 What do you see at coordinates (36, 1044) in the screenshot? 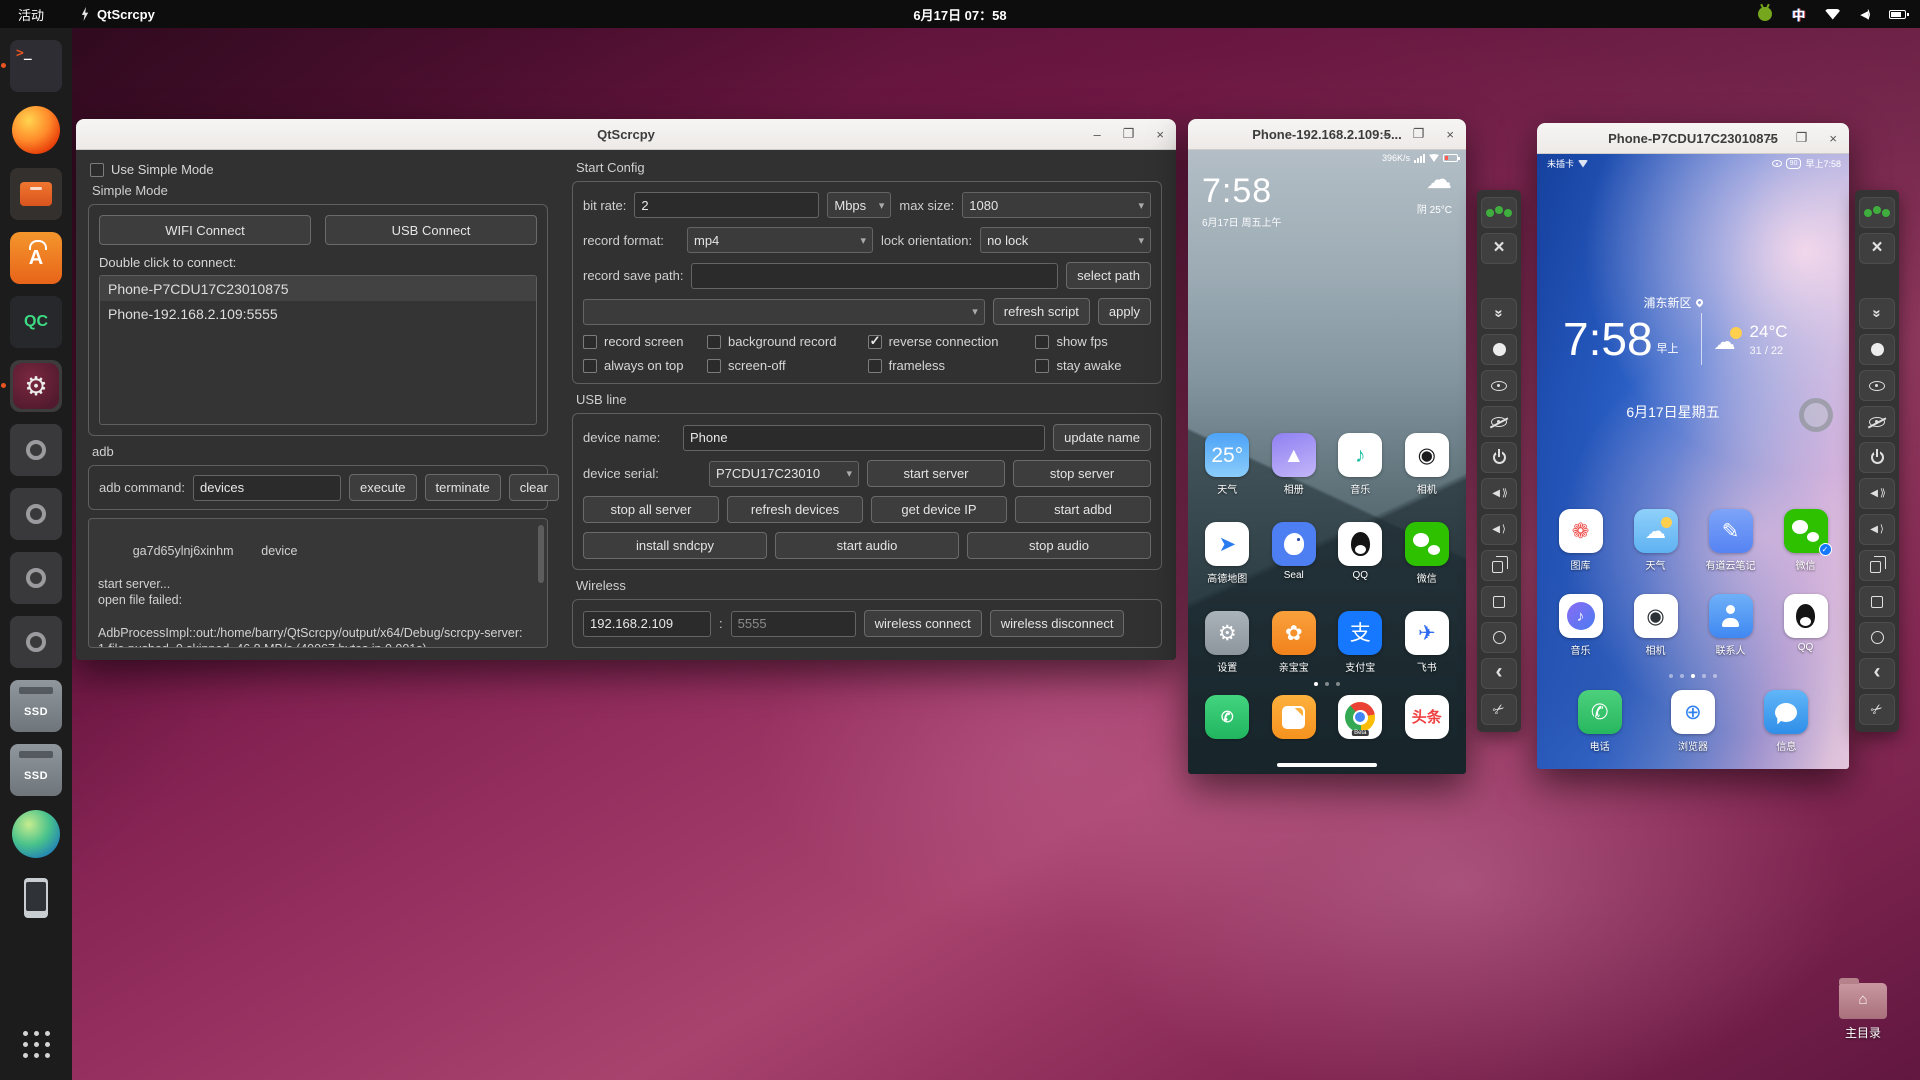
I see `show-apps-icon` at bounding box center [36, 1044].